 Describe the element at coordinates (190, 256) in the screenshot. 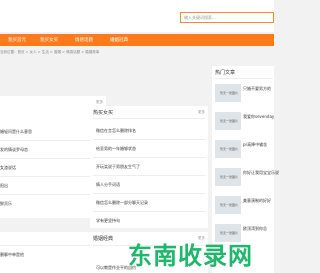

I see `watermark-logo: 东南收录网` at that location.